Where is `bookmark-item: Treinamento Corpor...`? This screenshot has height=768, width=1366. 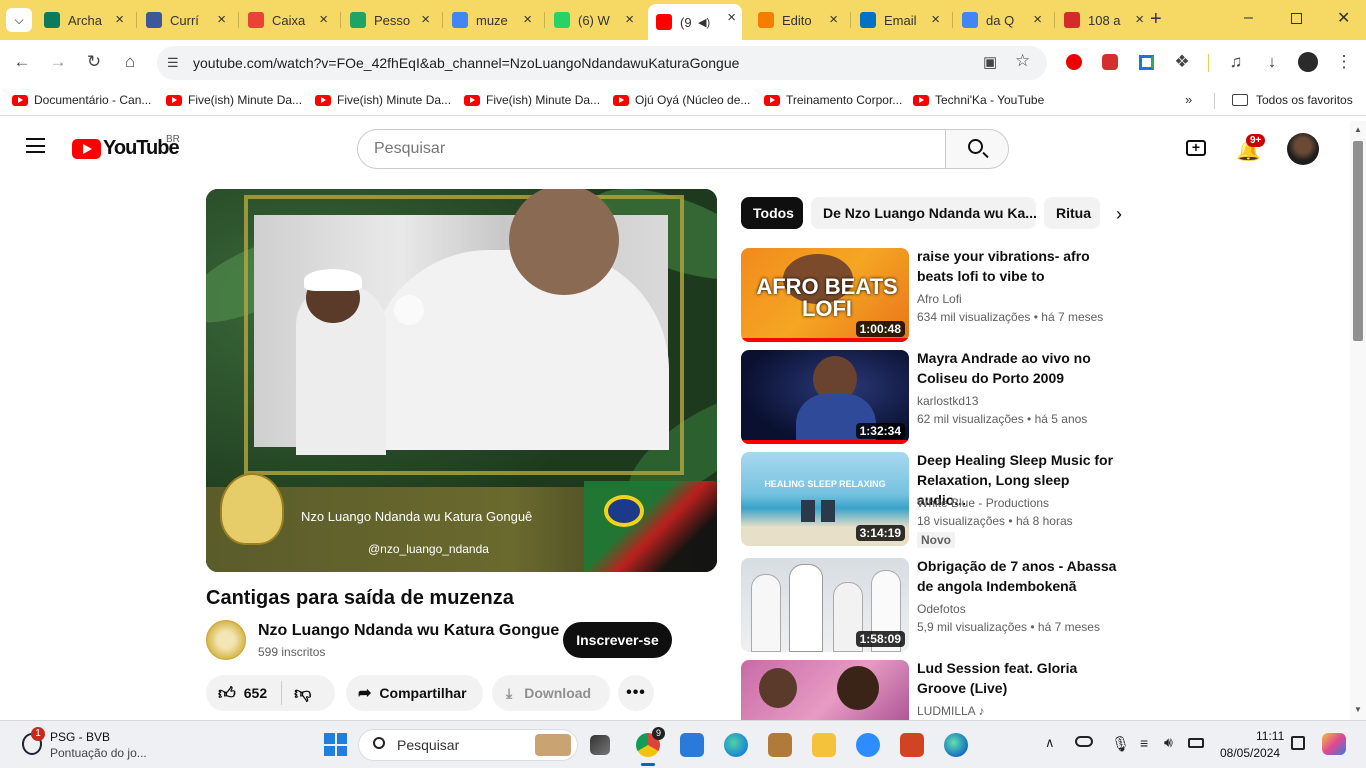
bookmark-item: Treinamento Corpor... is located at coordinates (833, 100).